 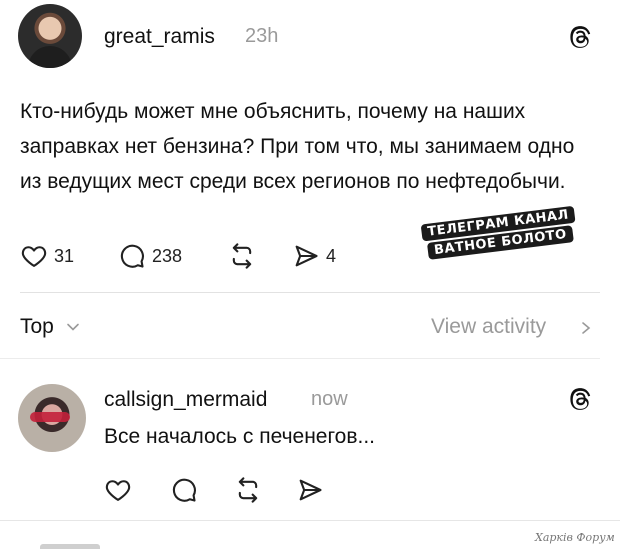 I want to click on post-author-username: great_ramis, so click(x=159, y=37).